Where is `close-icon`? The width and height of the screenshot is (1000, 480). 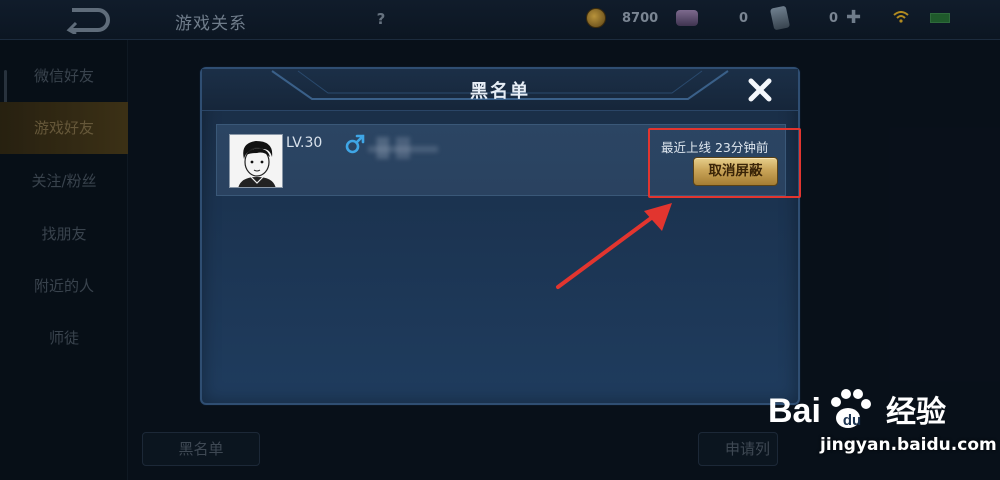
close-icon is located at coordinates (760, 90).